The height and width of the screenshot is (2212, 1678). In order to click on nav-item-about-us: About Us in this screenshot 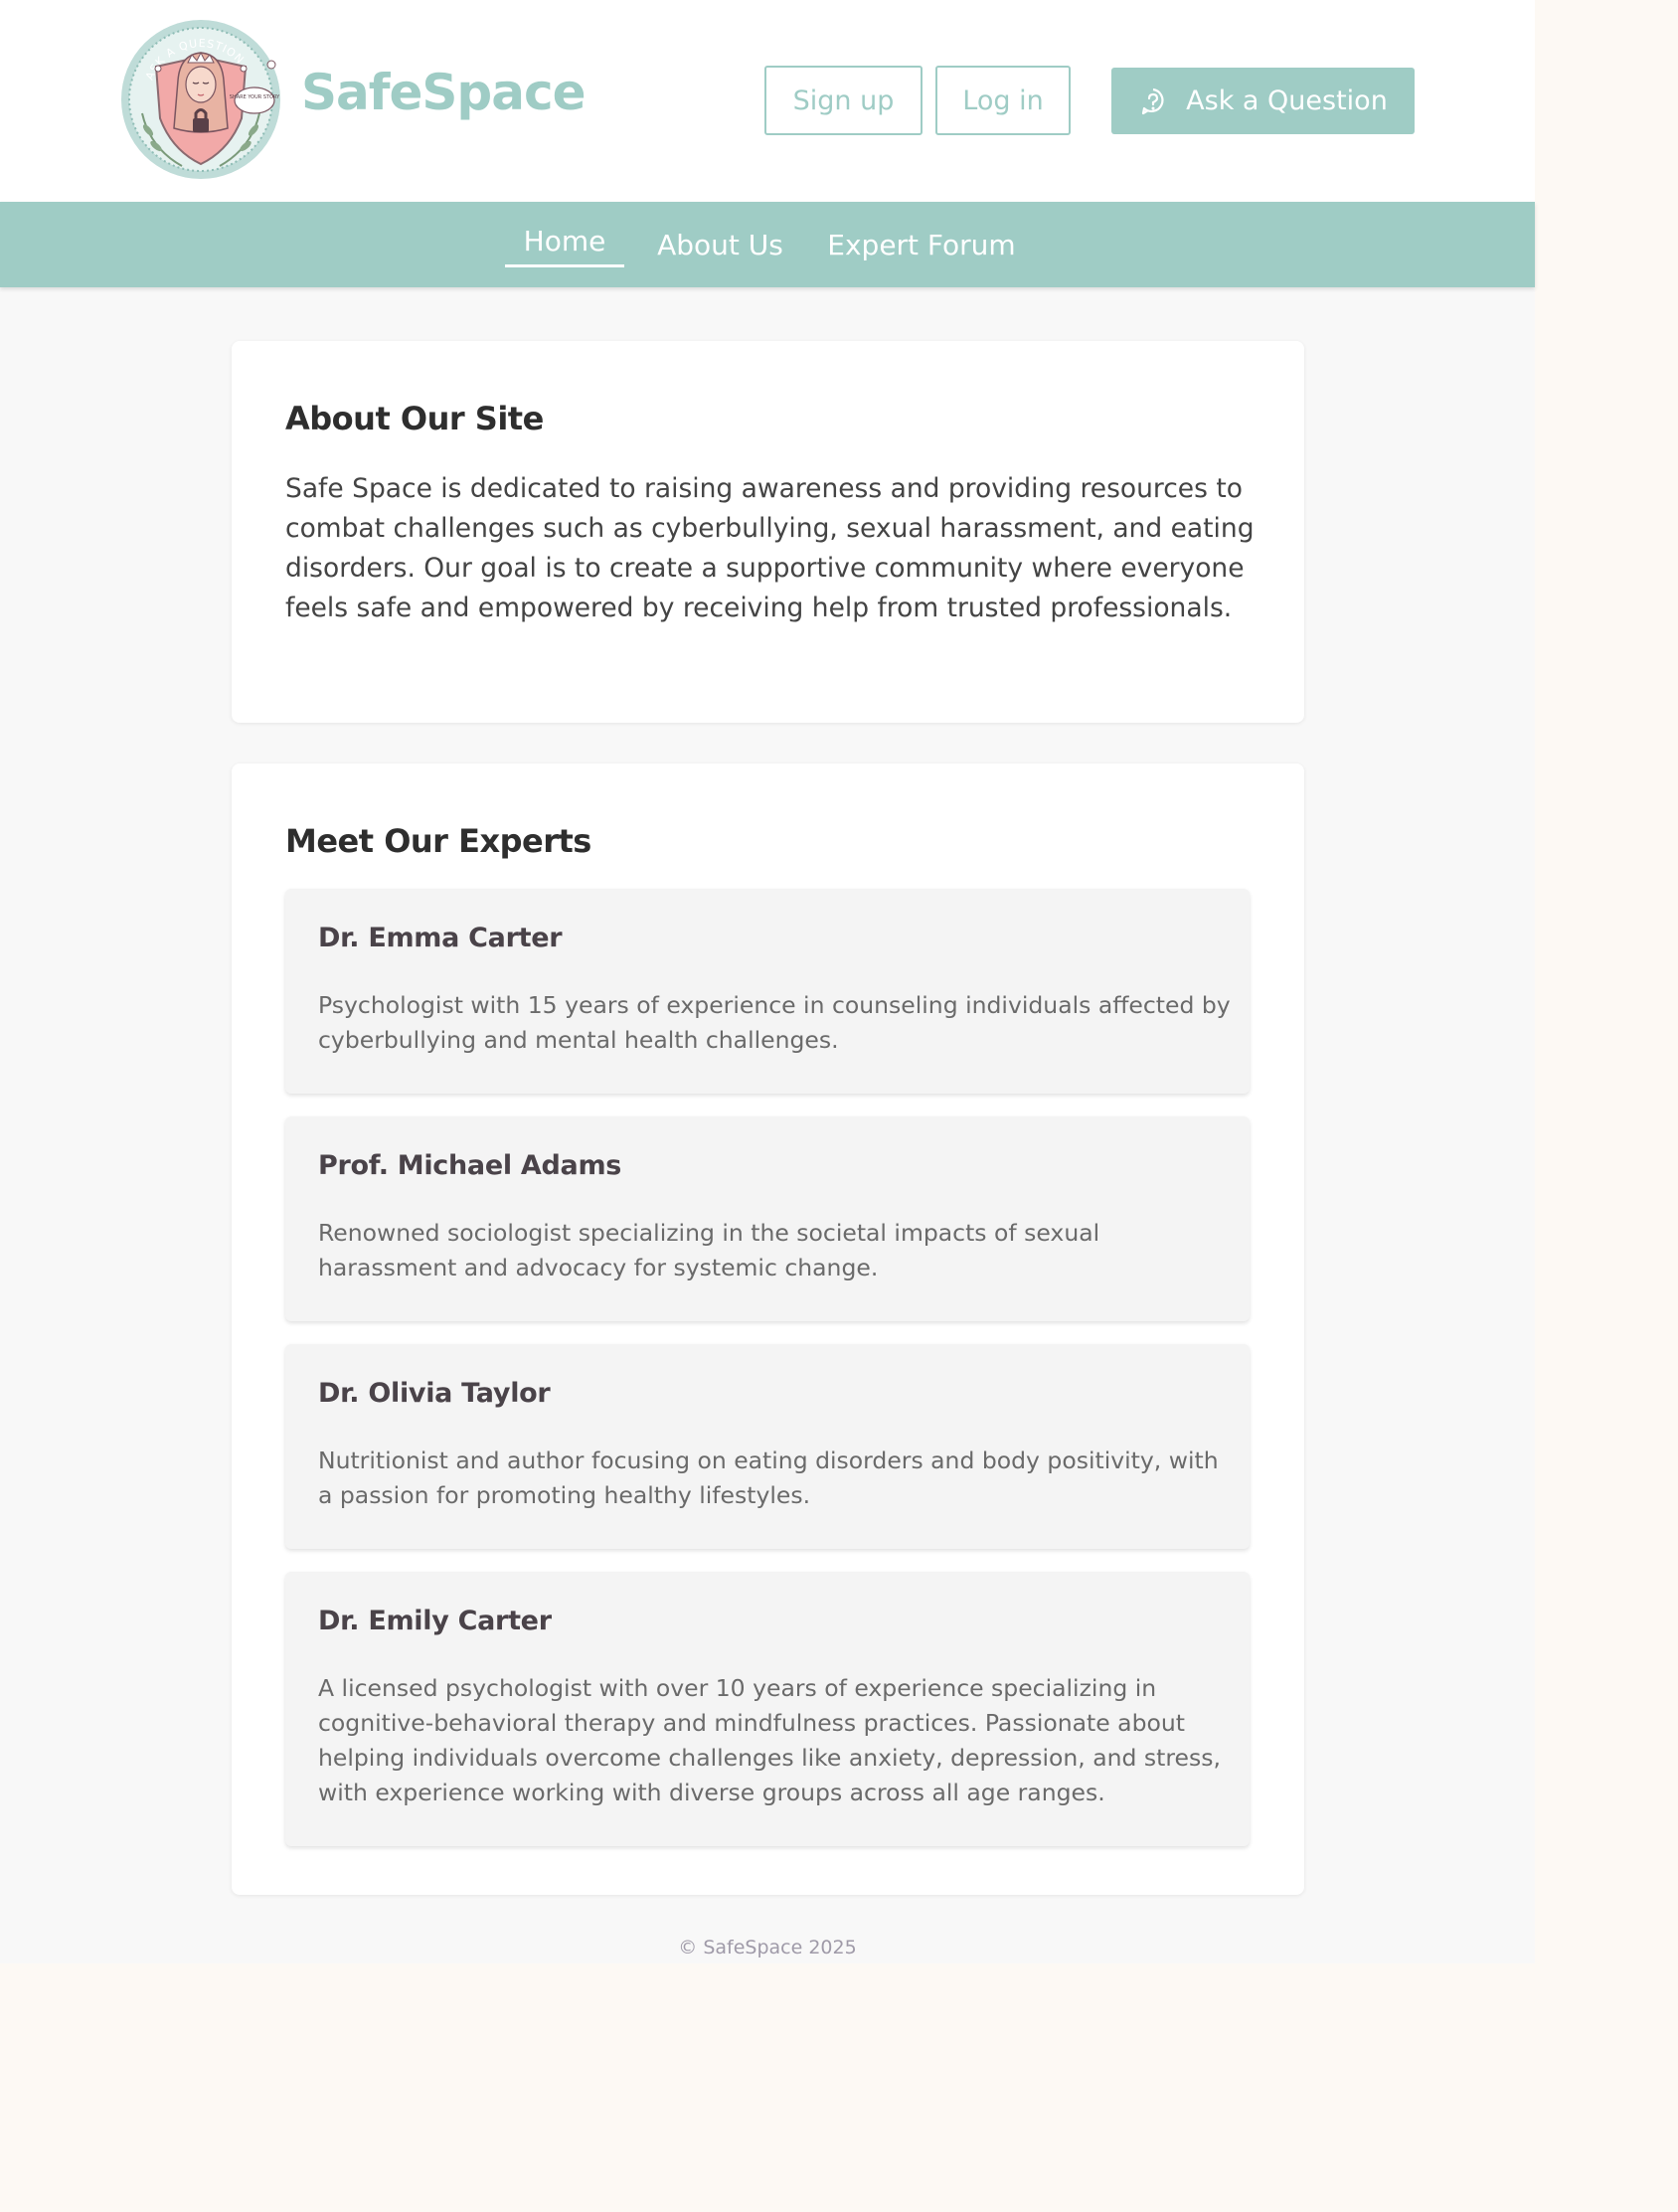, I will do `click(720, 244)`.